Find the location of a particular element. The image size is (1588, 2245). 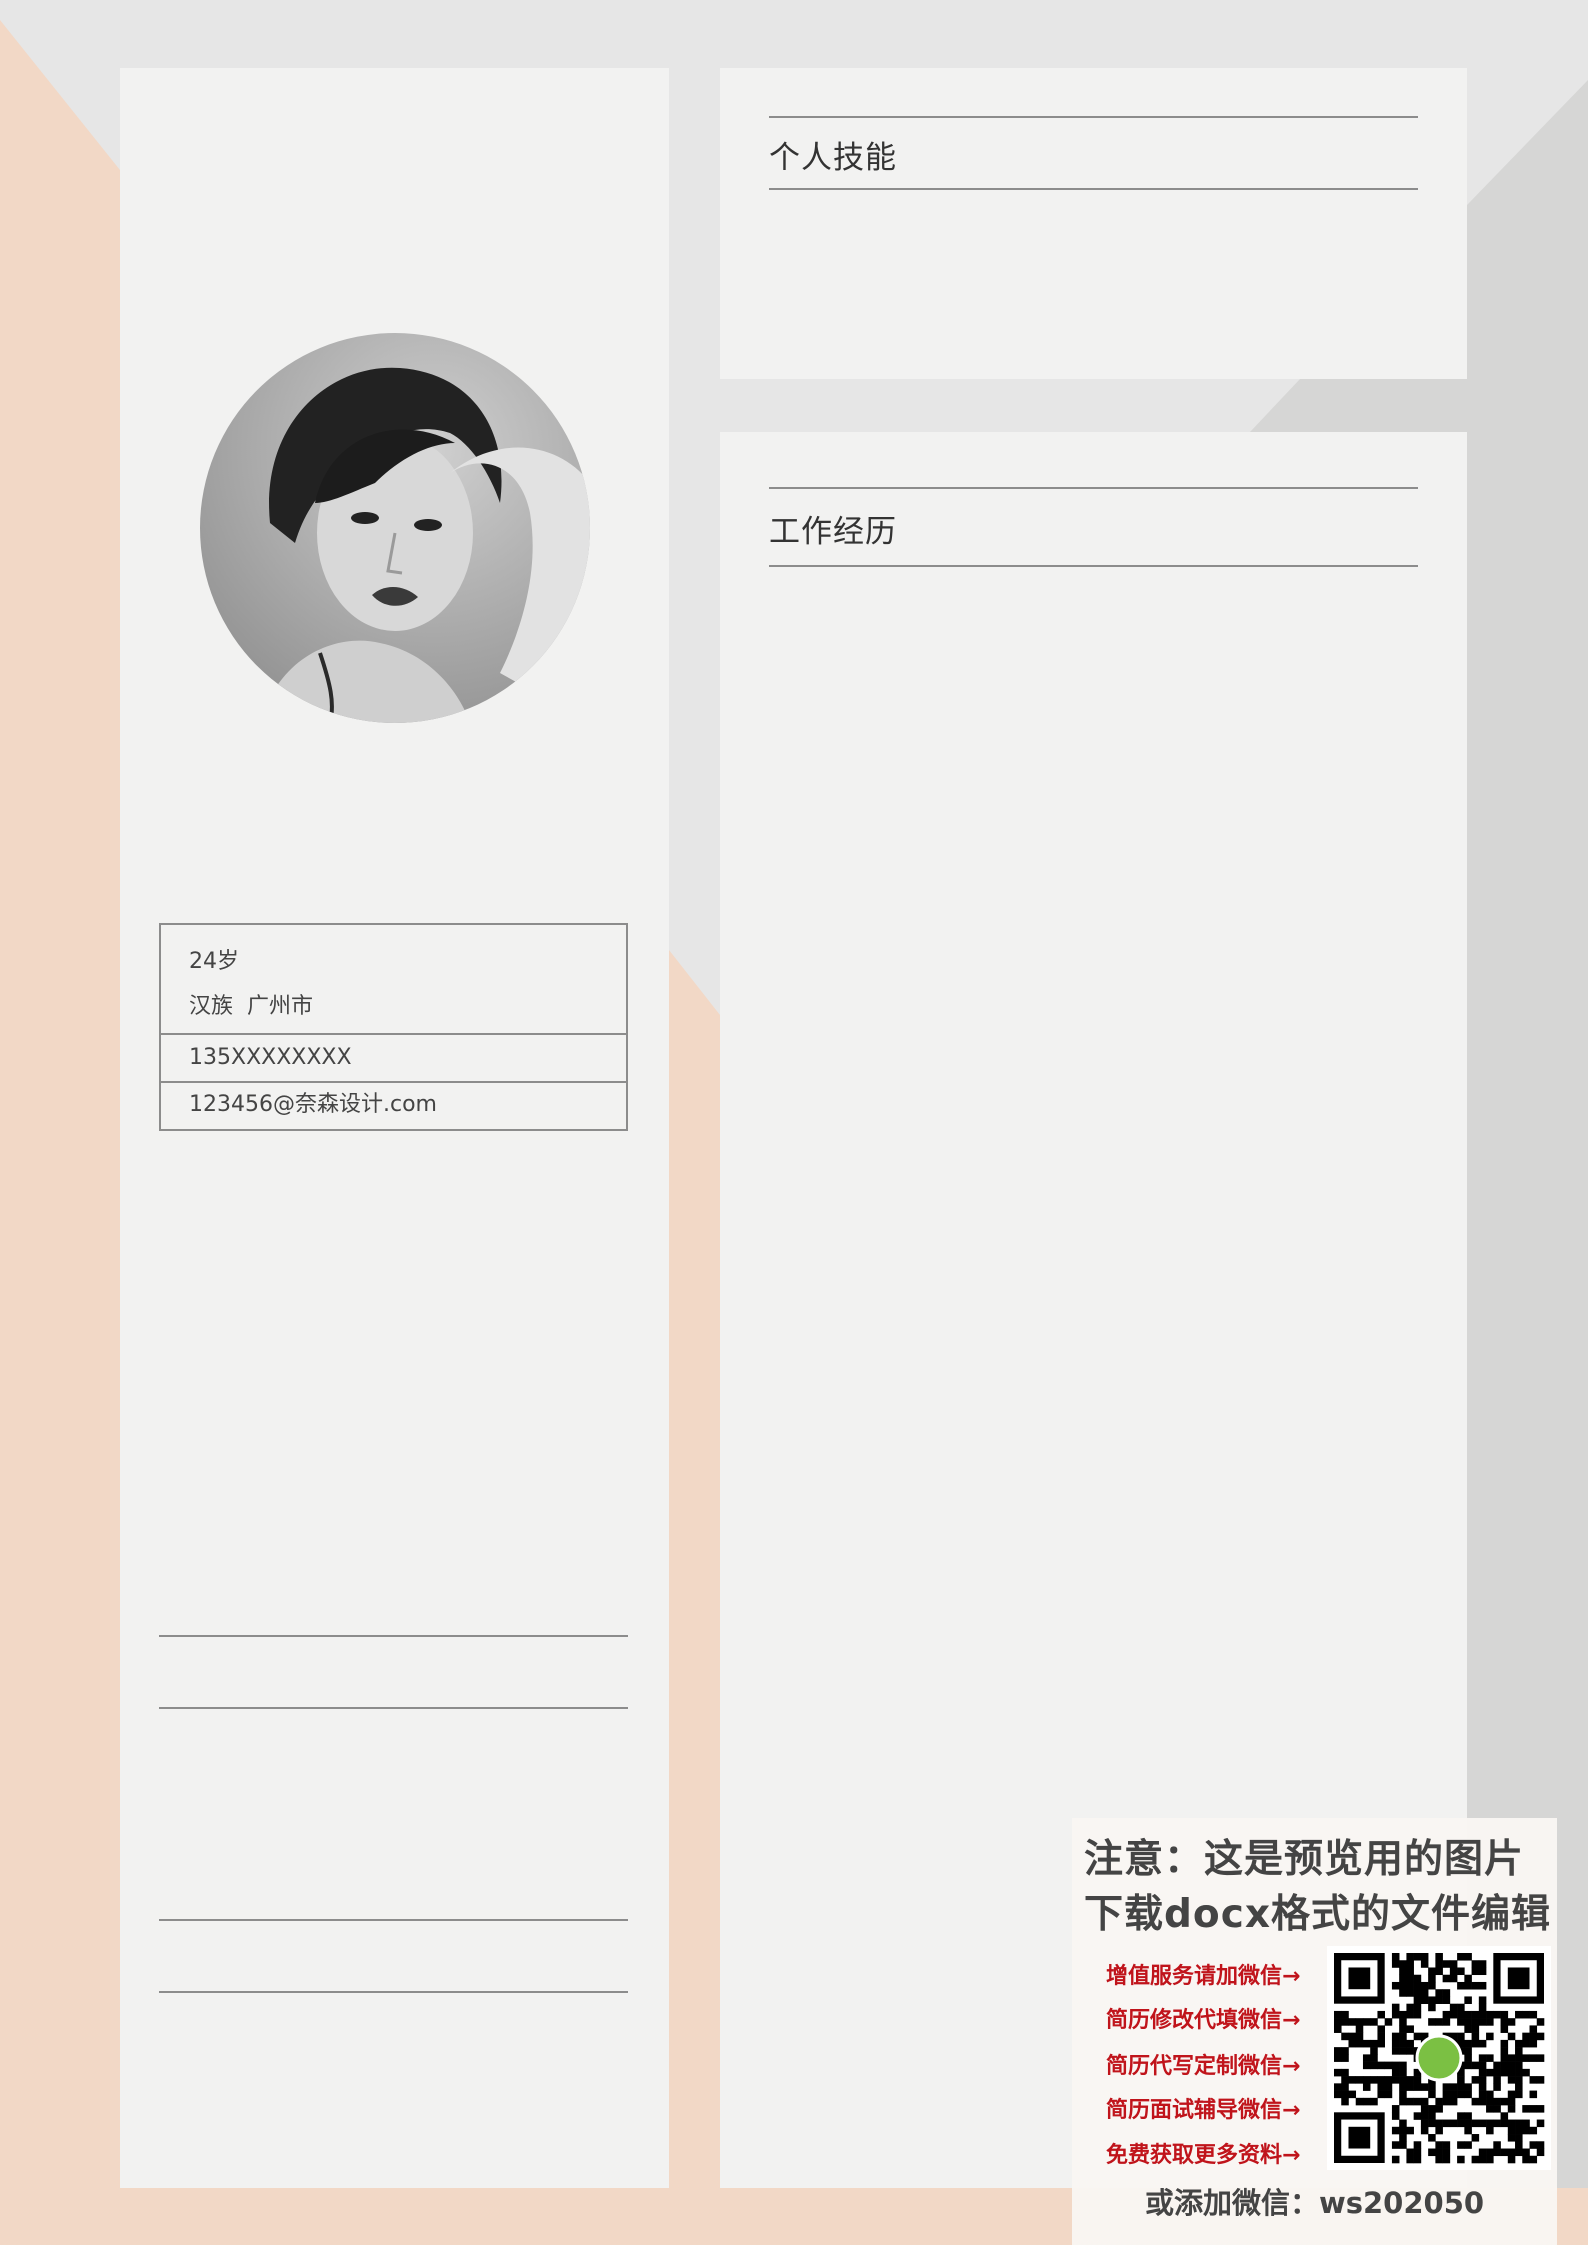

work-title: 工作经历 is located at coordinates (833, 532).